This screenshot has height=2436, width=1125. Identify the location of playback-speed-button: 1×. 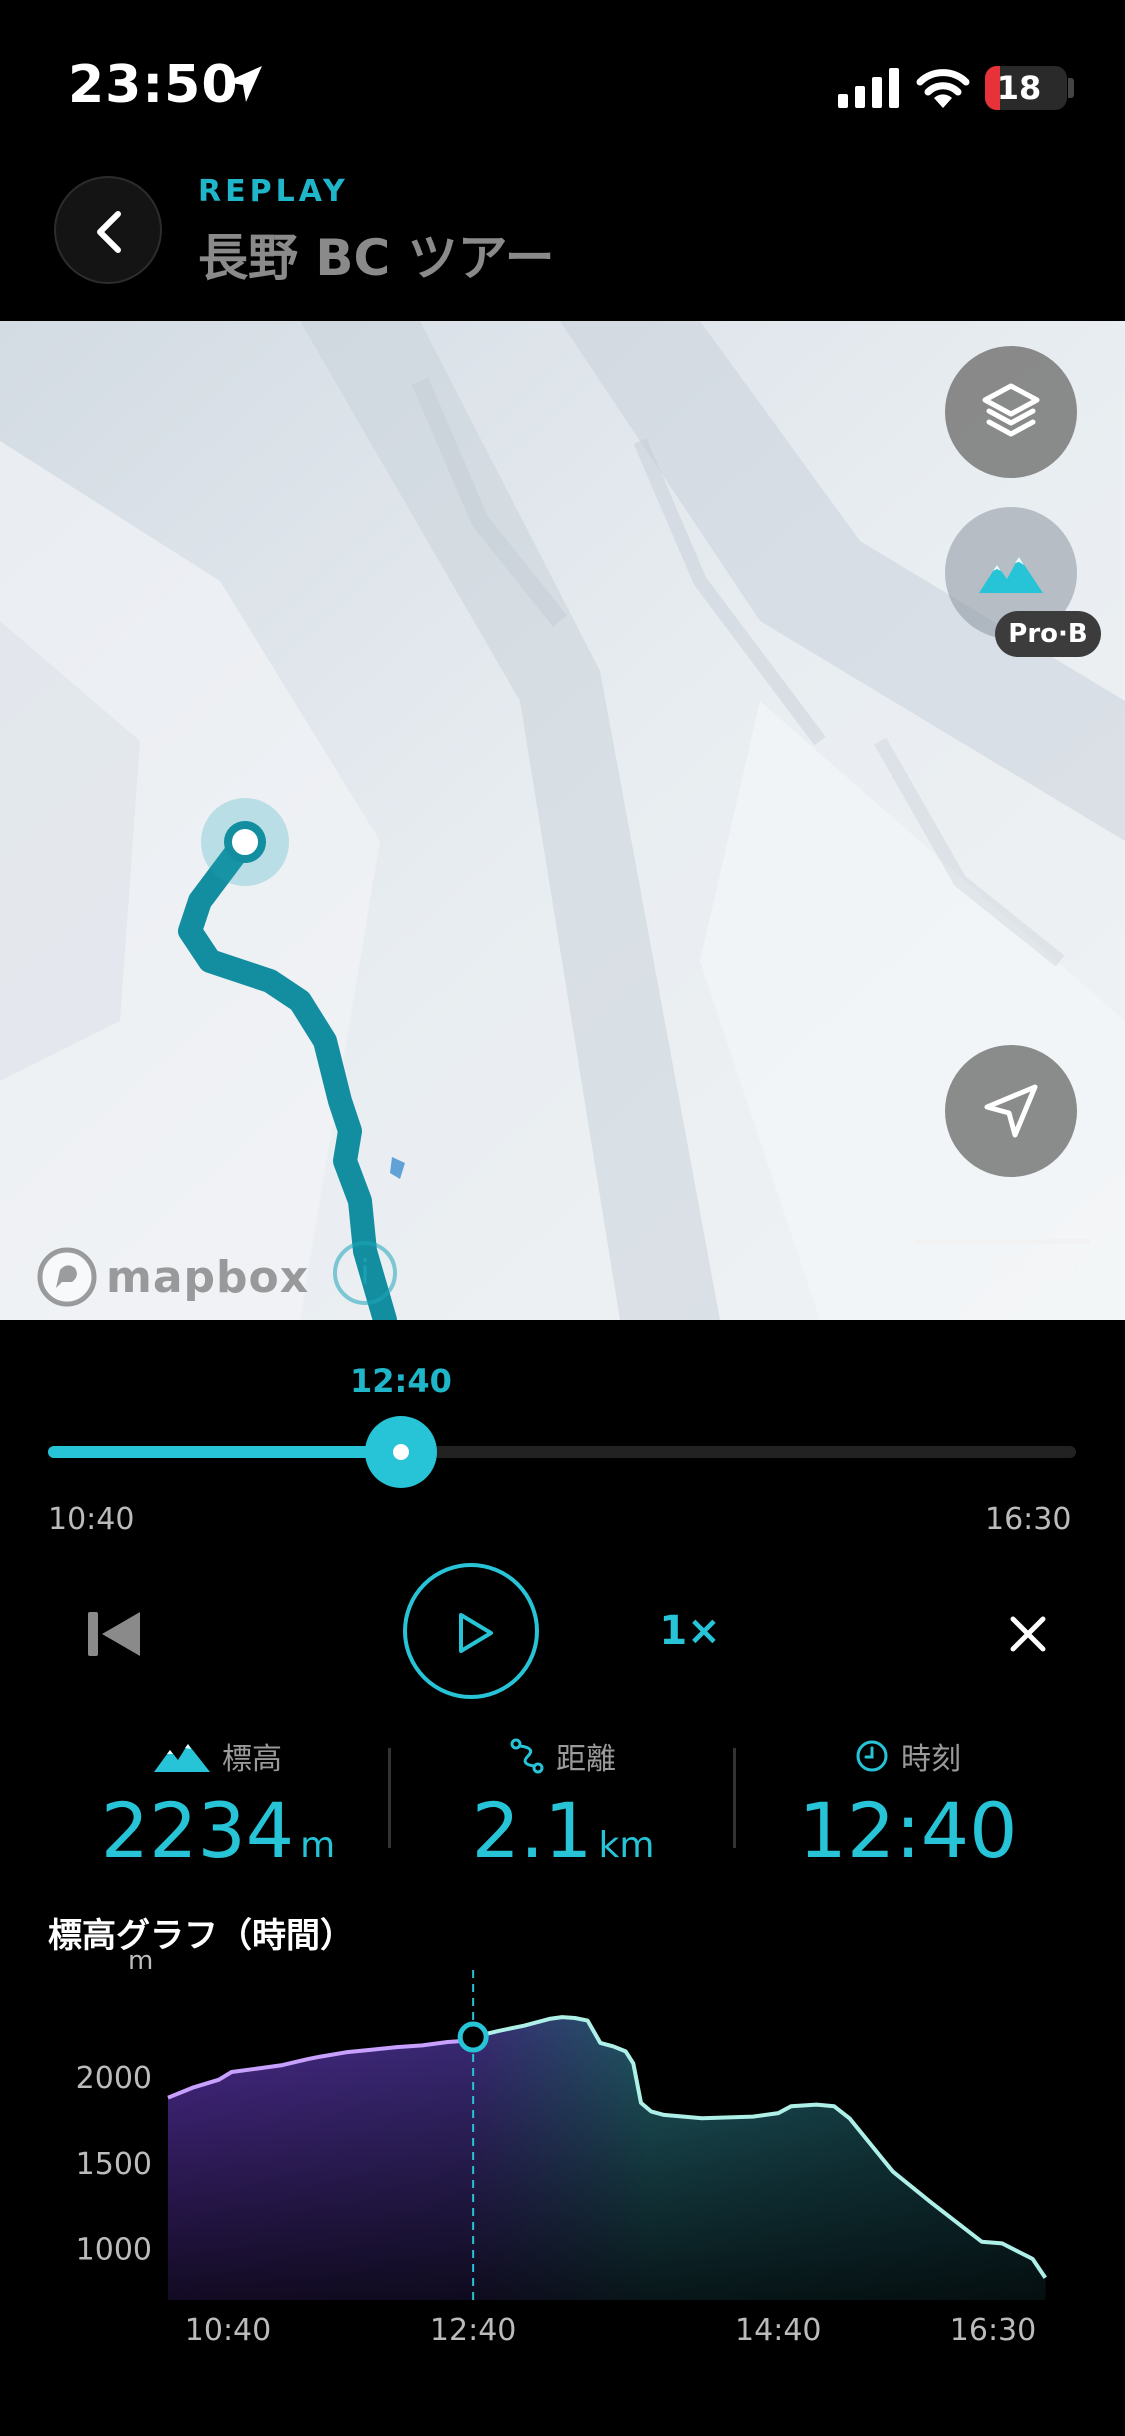
(690, 1631).